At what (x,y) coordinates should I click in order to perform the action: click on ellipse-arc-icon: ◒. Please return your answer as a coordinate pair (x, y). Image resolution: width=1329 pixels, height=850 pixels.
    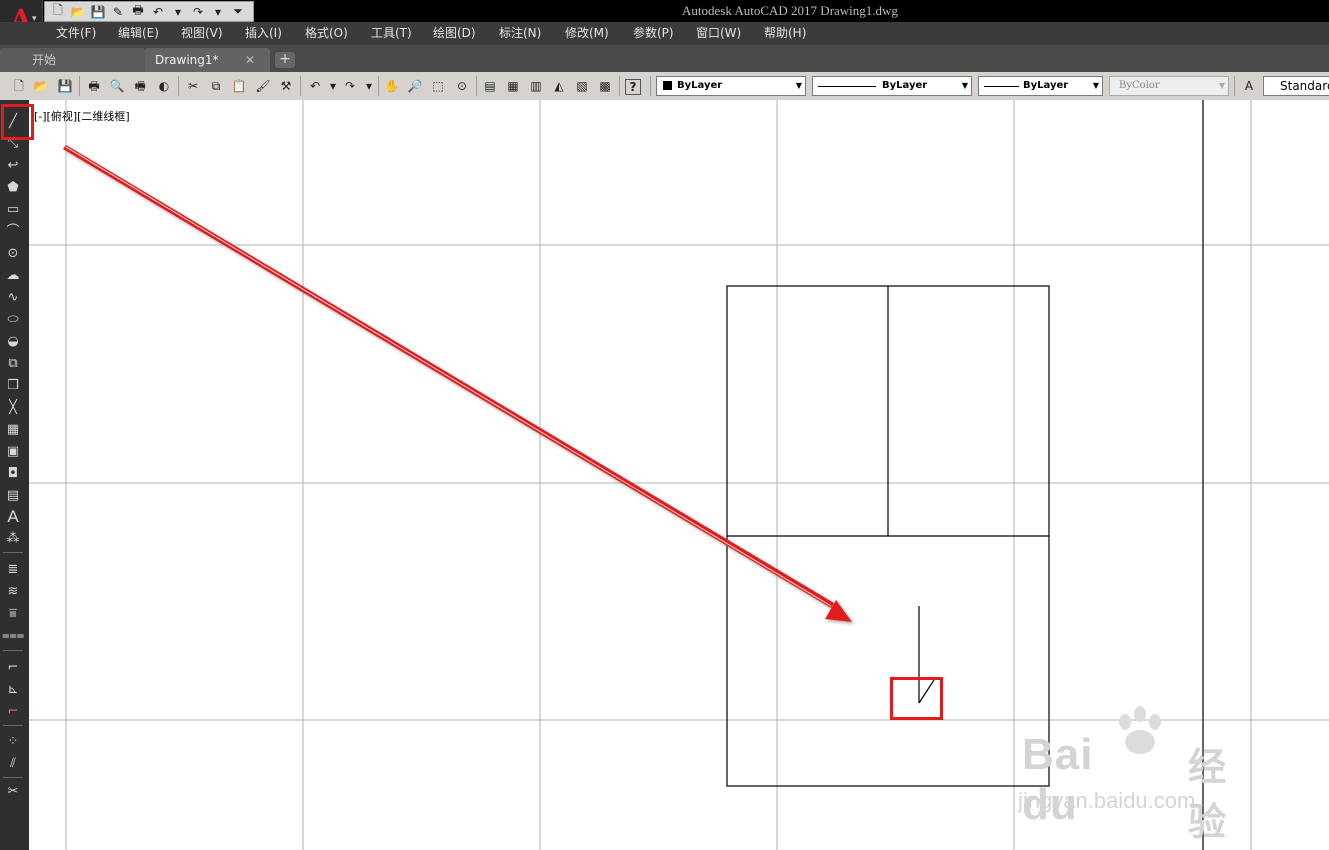
    Looking at the image, I should click on (13, 342).